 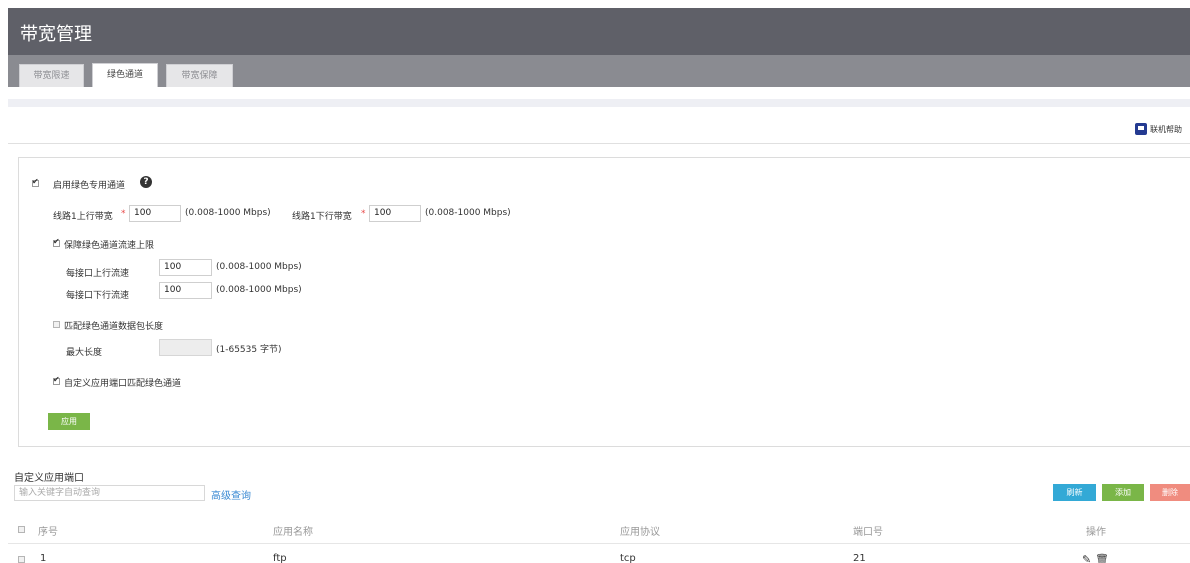 I want to click on guarantee-limit-label: 保障绿色通道流速上限, so click(x=109, y=246).